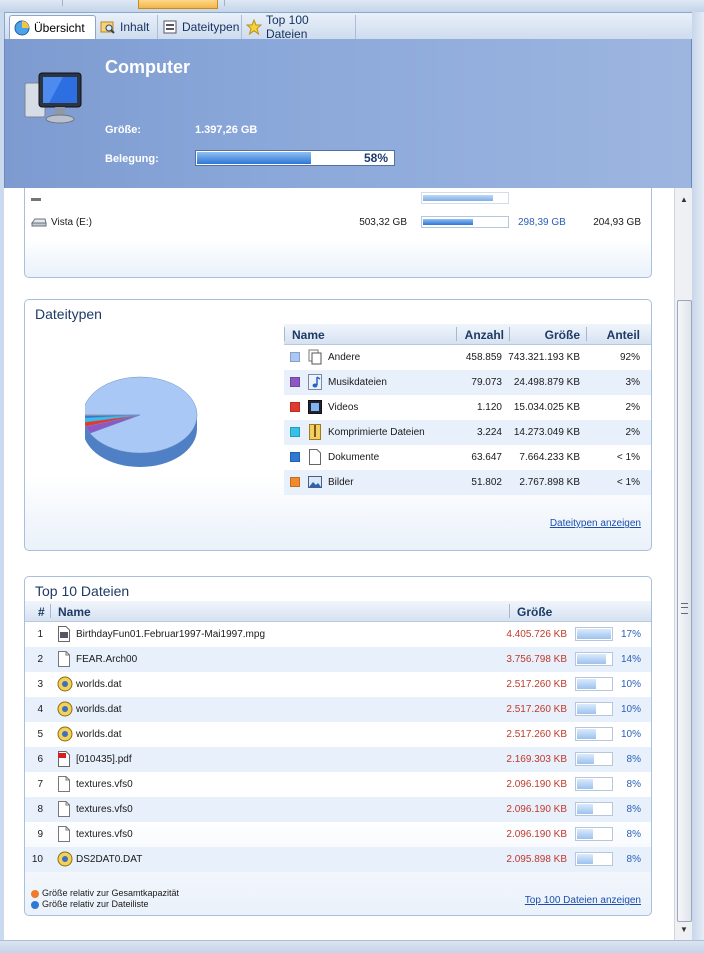 Image resolution: width=704 pixels, height=953 pixels. Describe the element at coordinates (315, 407) in the screenshot. I see `film-strip-icon` at that location.